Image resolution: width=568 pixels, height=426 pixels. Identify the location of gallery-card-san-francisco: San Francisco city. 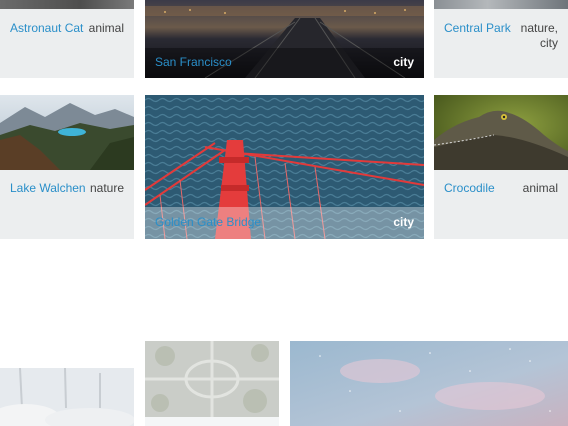
(284, 39).